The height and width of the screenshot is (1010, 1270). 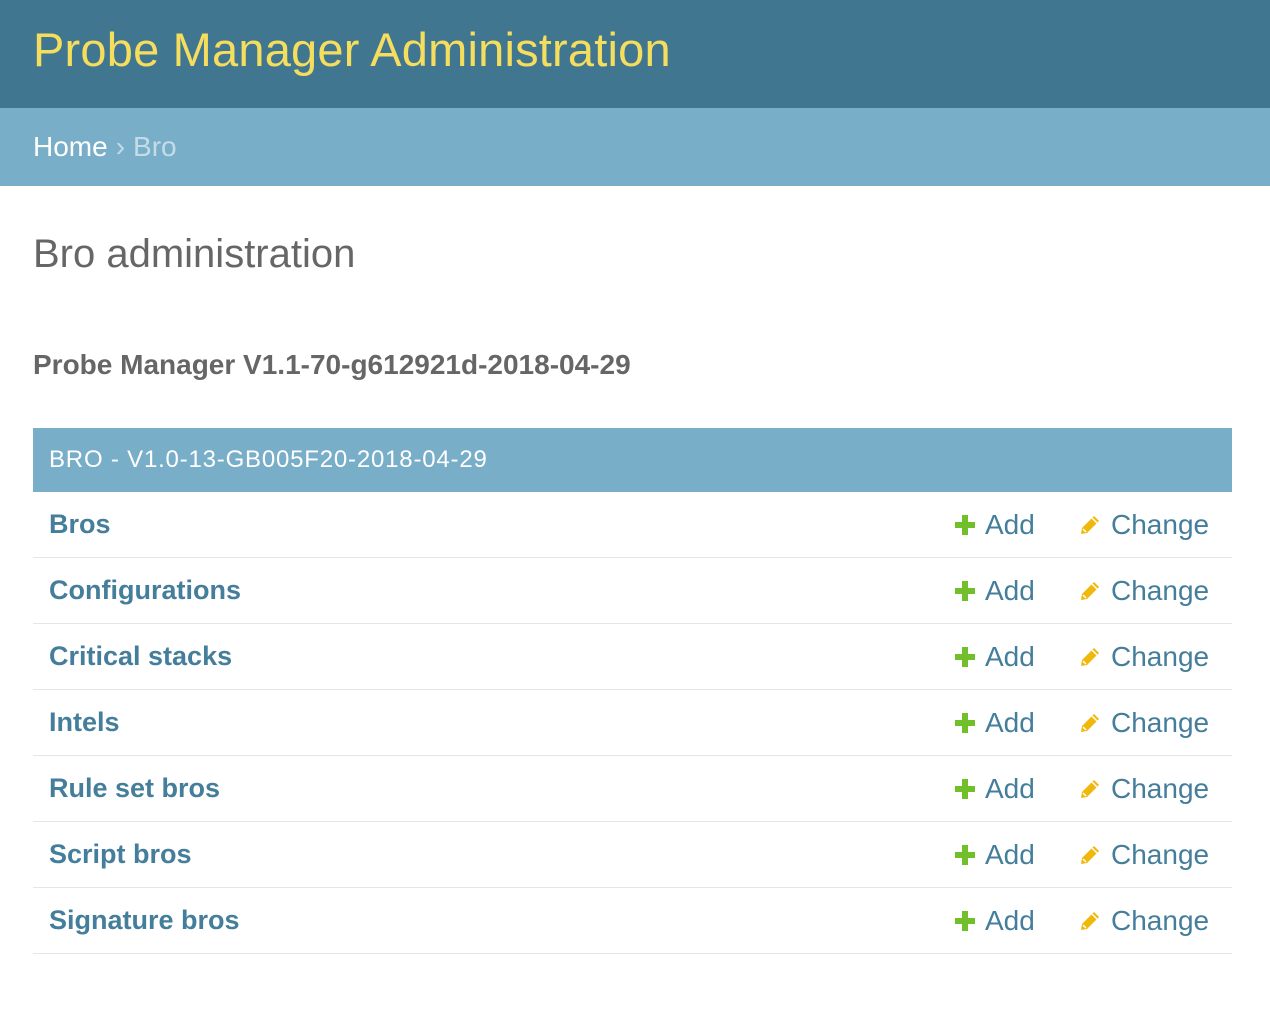 What do you see at coordinates (352, 49) in the screenshot?
I see `site-name-link: Probe Manager Administration` at bounding box center [352, 49].